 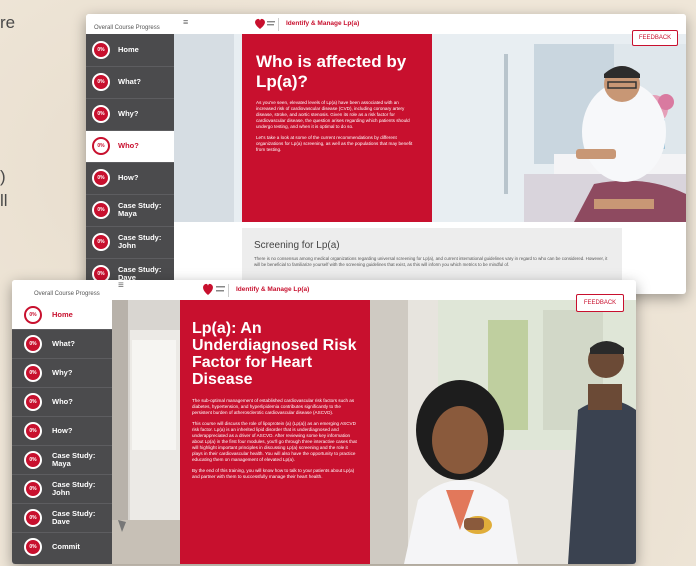 I want to click on background-text-fragment: re, so click(x=8, y=22).